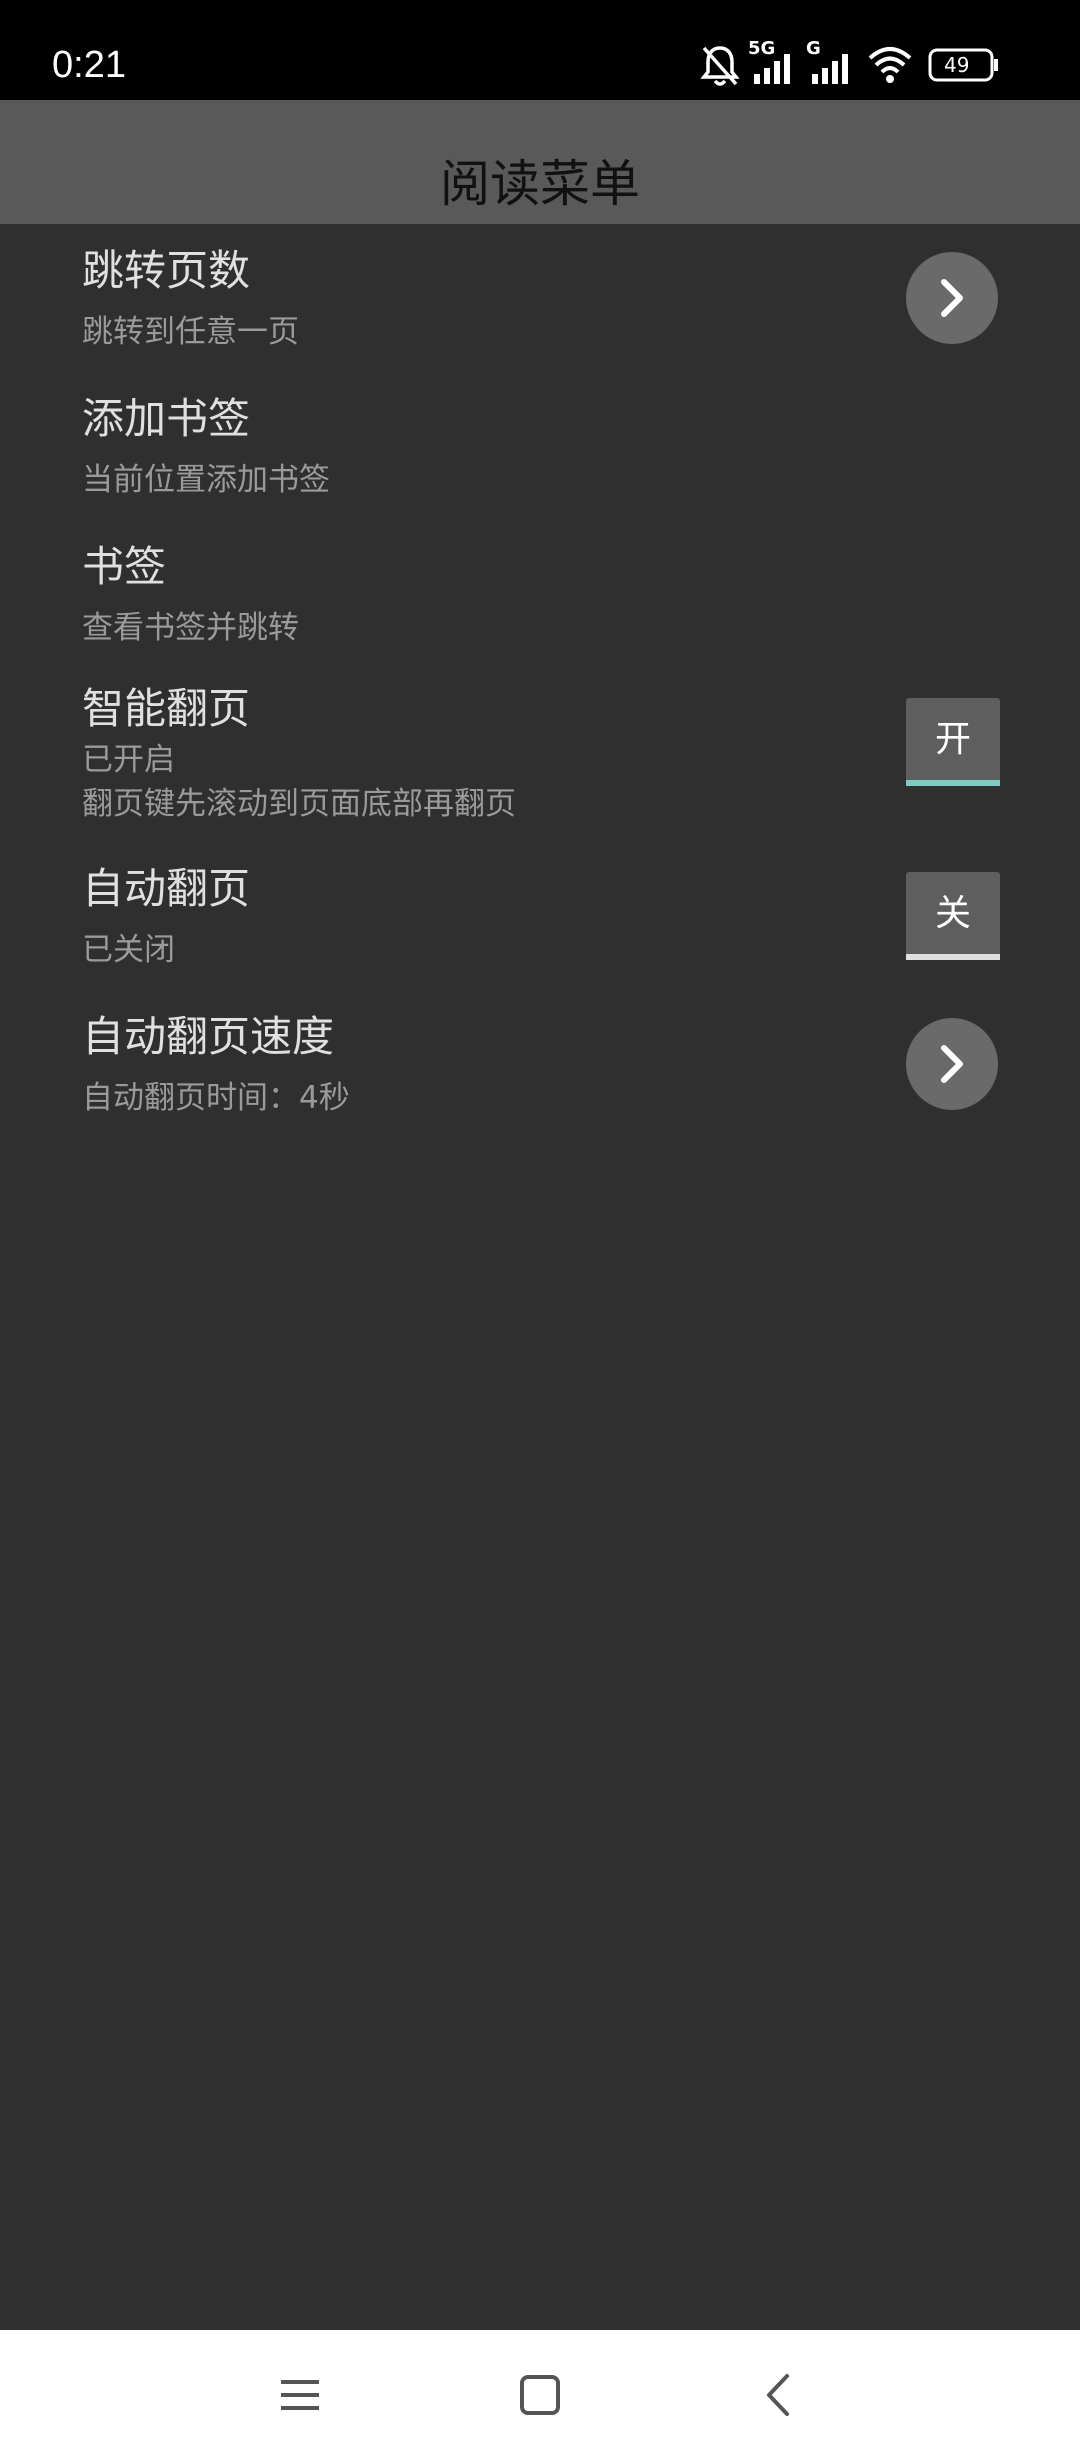 The image size is (1080, 2460). I want to click on menu-item-smart-page-turn: 智能翻页 已开启 翻页键先滚动到页面底部再翻页 开, so click(540, 750).